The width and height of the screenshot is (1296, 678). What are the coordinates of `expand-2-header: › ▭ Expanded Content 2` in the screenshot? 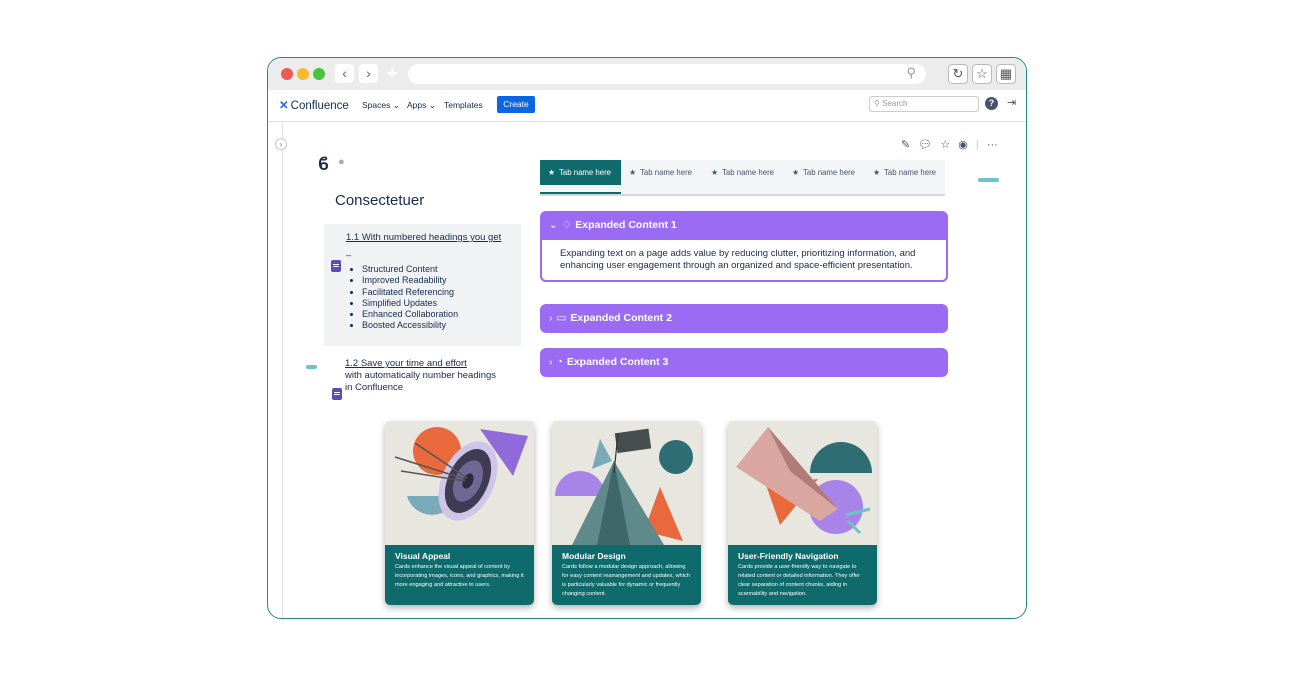 It's located at (744, 318).